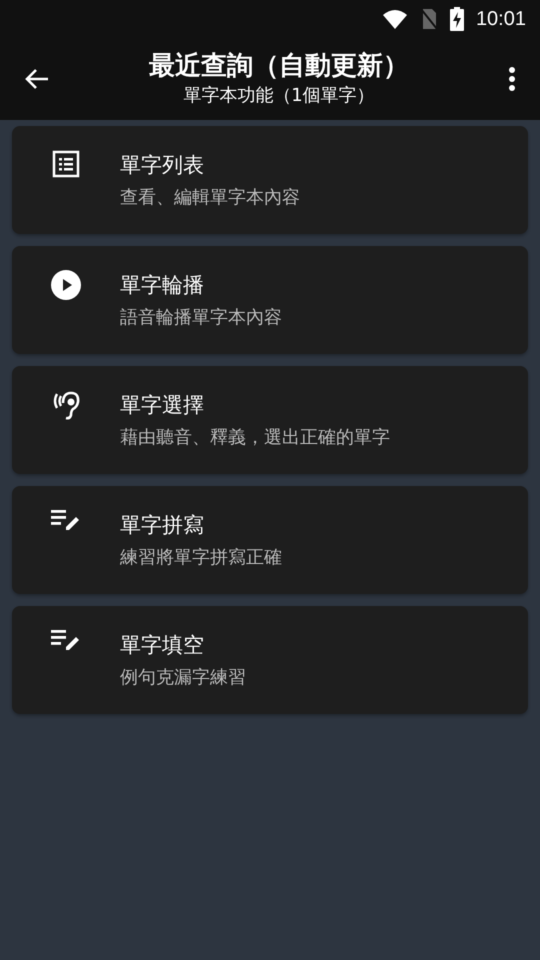 The width and height of the screenshot is (540, 960). Describe the element at coordinates (255, 437) in the screenshot. I see `card-description: 藉由聽音、釋義，選出正確的單字` at that location.